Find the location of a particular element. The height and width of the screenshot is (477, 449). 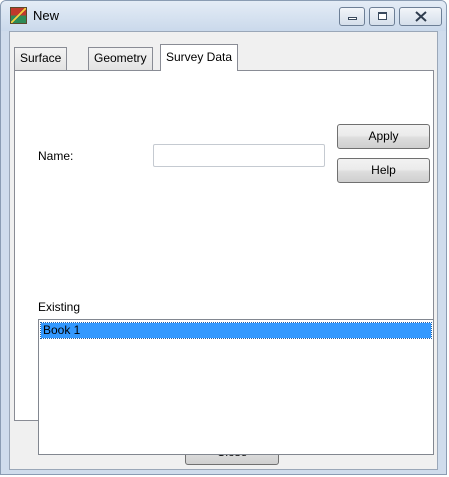

app-icon is located at coordinates (18, 15).